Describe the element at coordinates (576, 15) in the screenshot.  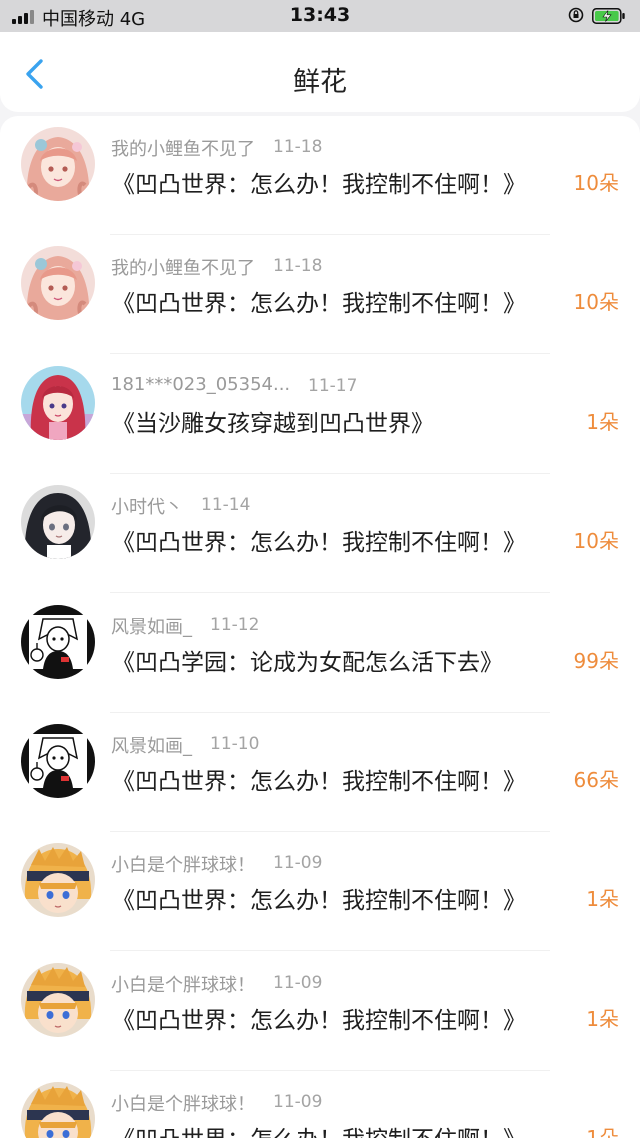
I see `rotation-lock-icon` at that location.